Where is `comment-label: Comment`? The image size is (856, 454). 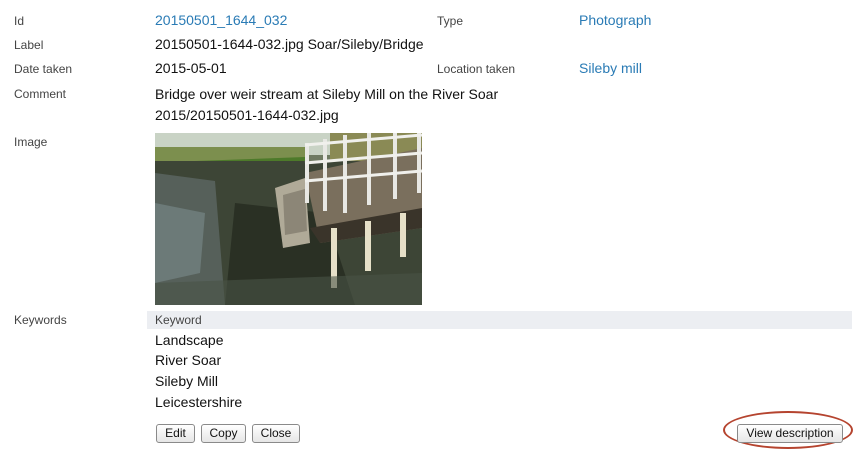
comment-label: Comment is located at coordinates (40, 94).